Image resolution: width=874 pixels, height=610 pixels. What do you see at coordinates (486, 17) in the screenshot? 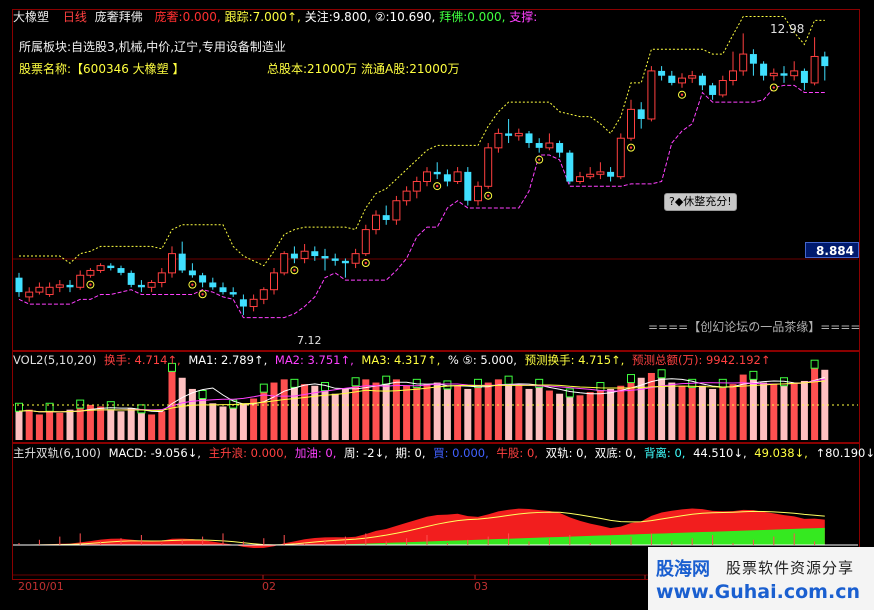
I see `baifo-value: 0.000,` at bounding box center [486, 17].